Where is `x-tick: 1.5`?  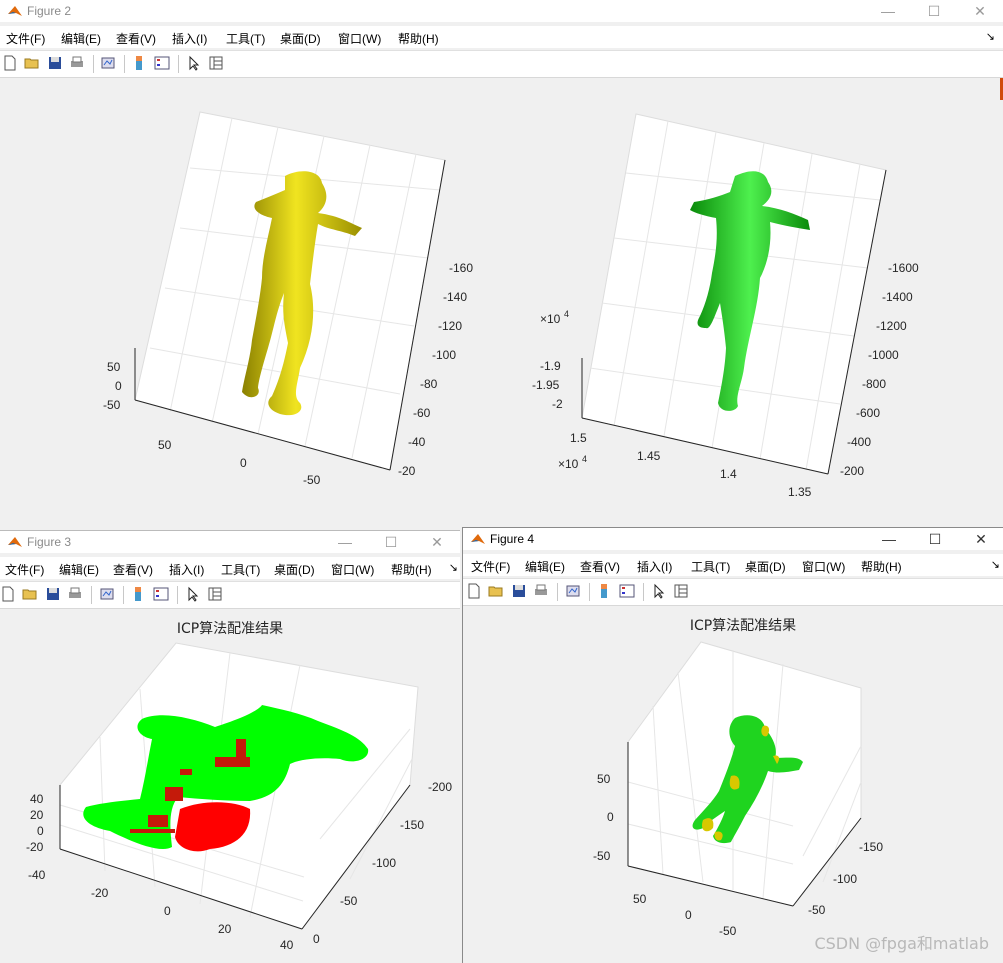 x-tick: 1.5 is located at coordinates (578, 438).